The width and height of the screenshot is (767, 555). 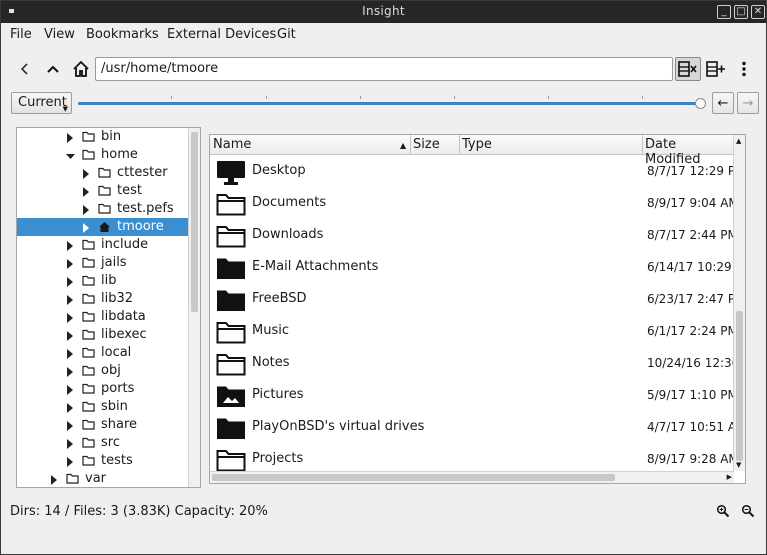 I want to click on tree-item: lib, so click(x=103, y=281).